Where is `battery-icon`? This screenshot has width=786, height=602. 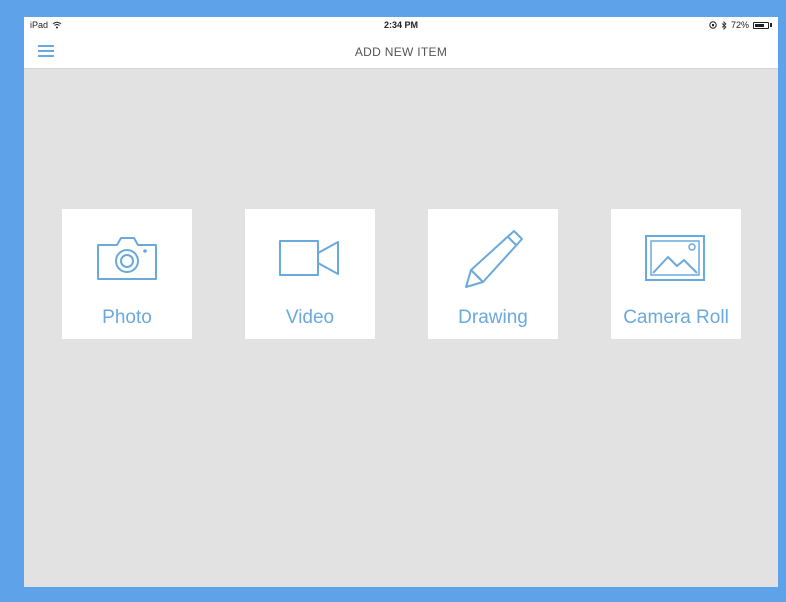 battery-icon is located at coordinates (761, 25).